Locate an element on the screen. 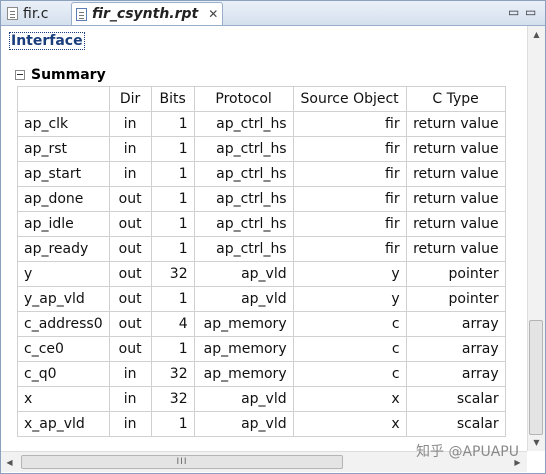  column-header: Source Object is located at coordinates (349, 99).